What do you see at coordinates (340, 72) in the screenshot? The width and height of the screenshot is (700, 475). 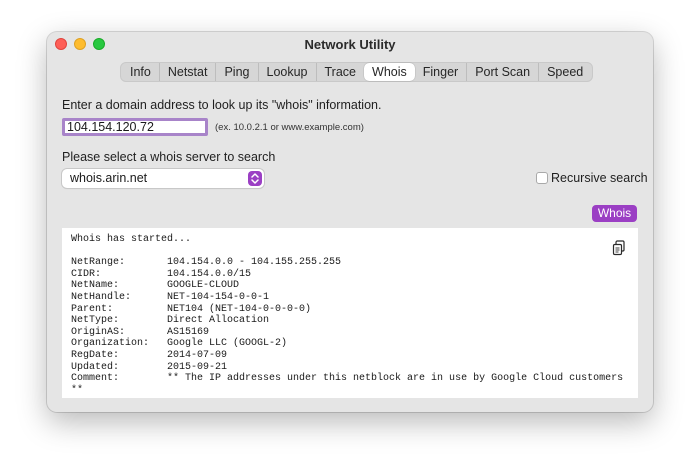 I see `tab-trace: Trace` at bounding box center [340, 72].